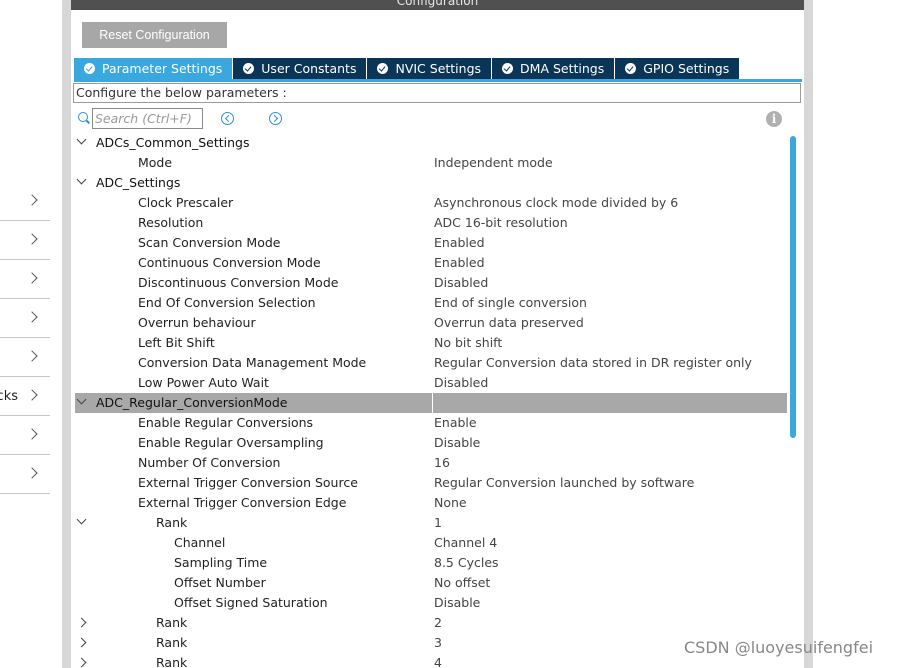 The height and width of the screenshot is (668, 902). I want to click on tree-row: Rank 2, so click(431, 623).